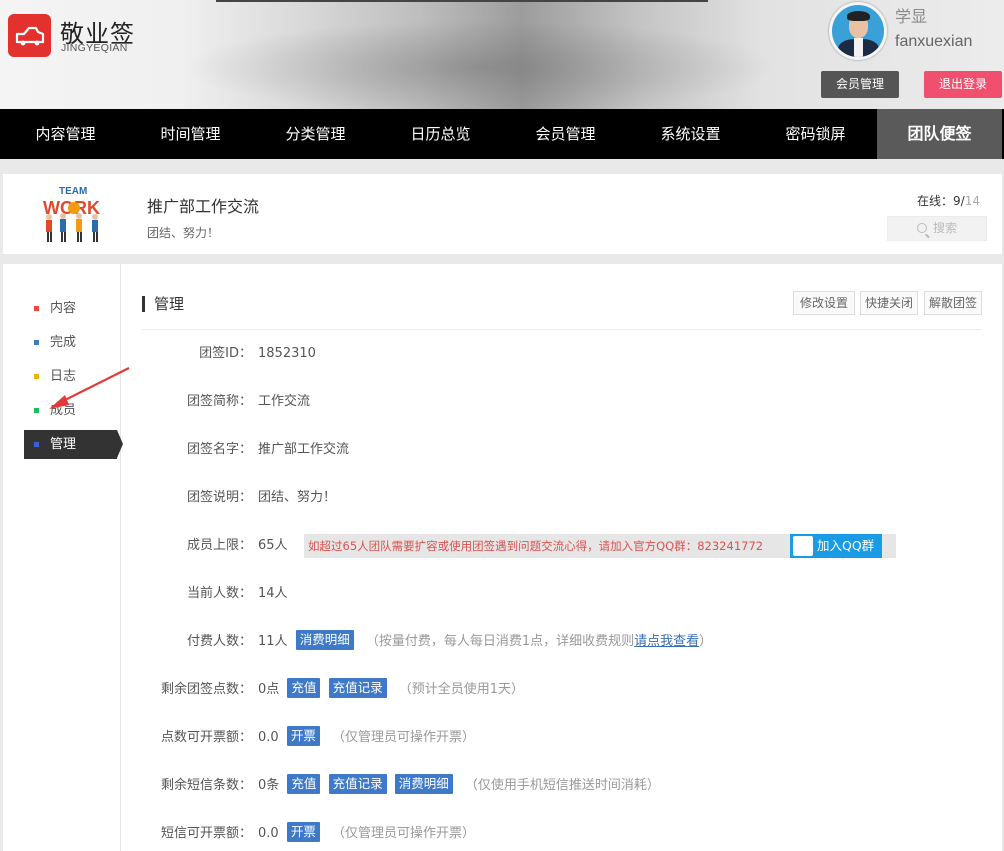  Describe the element at coordinates (70, 376) in the screenshot. I see `sidebar-item-log: 日志` at that location.